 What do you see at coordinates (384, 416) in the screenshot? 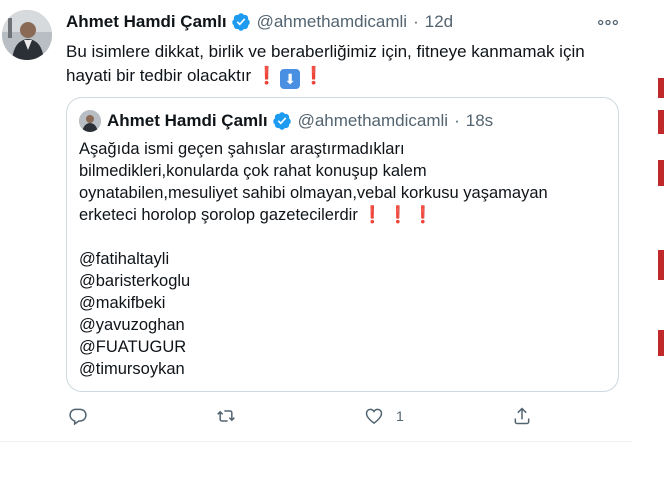
I see `like-button: 1` at bounding box center [384, 416].